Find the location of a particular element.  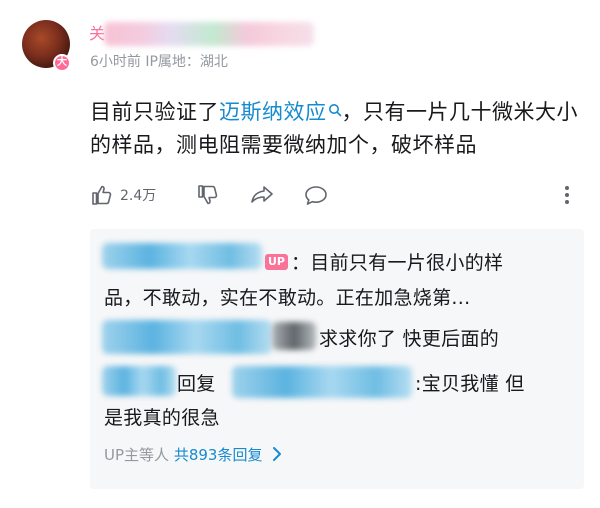

share-icon is located at coordinates (262, 194).